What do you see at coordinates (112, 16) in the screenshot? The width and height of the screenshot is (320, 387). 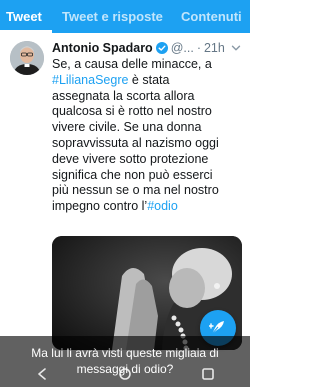 I see `tab-tweet-e-risposte: Tweet e risposte` at bounding box center [112, 16].